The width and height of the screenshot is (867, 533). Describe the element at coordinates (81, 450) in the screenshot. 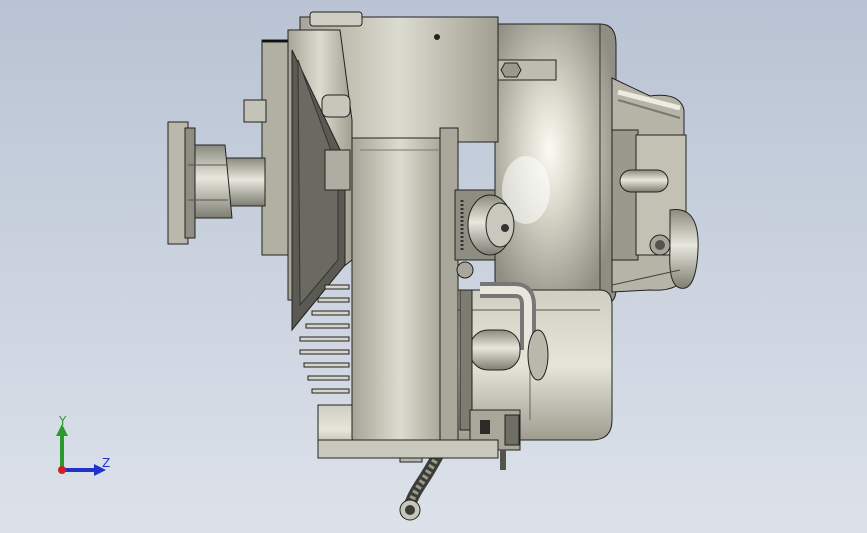

I see `coordinate-triad` at that location.